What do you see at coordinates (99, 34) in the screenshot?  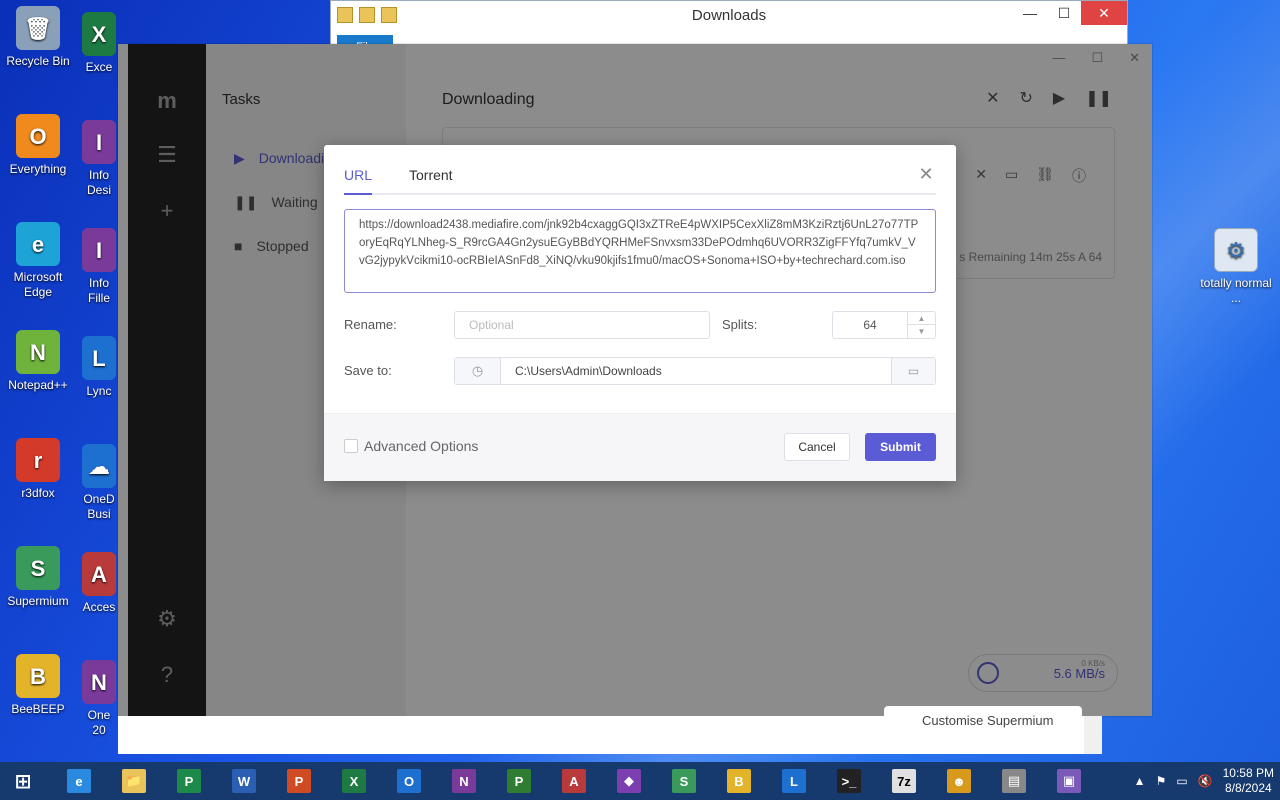 I see `app-icon: X` at bounding box center [99, 34].